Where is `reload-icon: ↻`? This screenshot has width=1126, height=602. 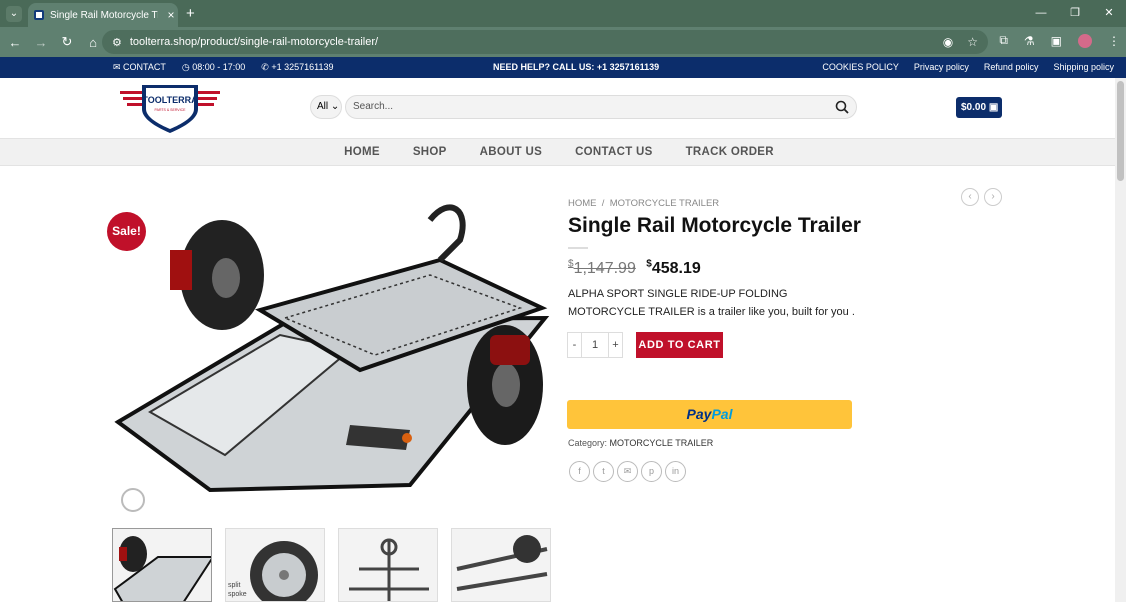
reload-icon: ↻ is located at coordinates (67, 42).